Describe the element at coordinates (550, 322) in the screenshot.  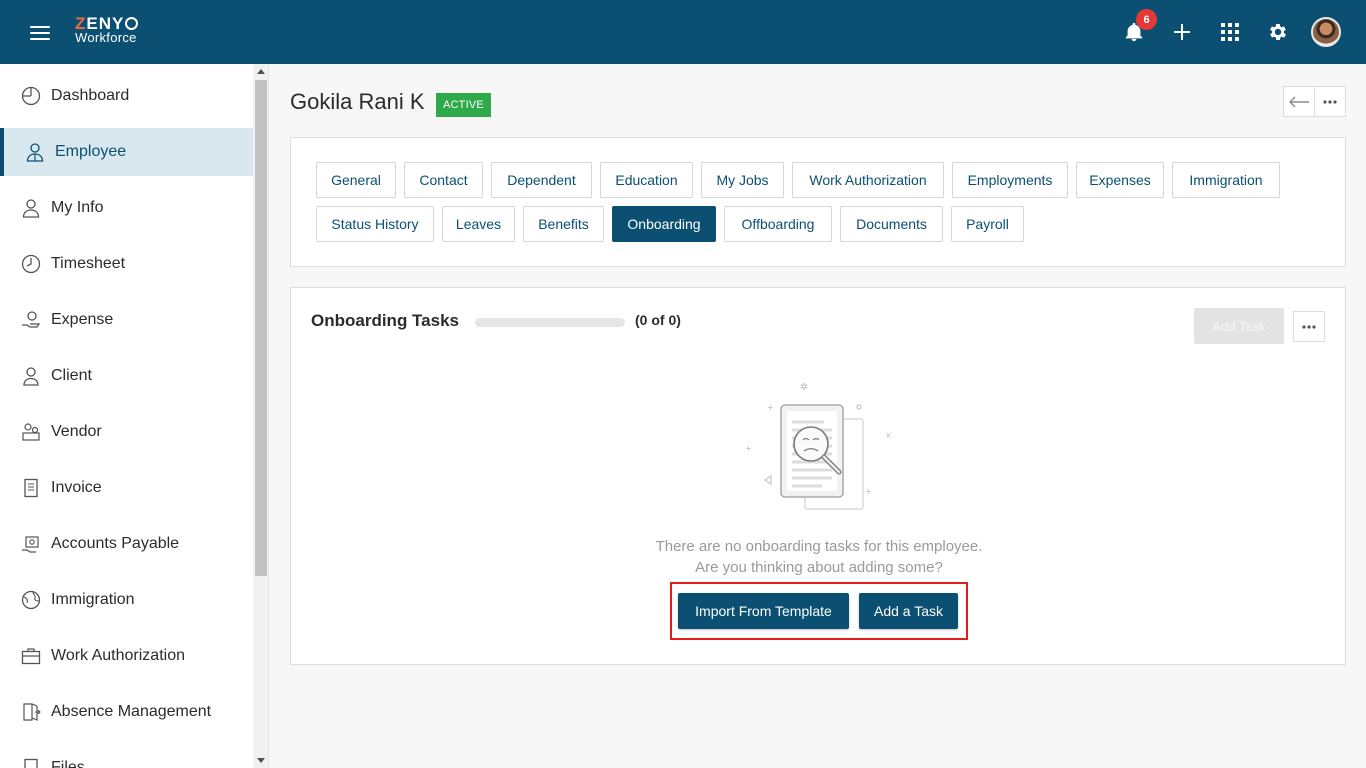
I see `tasks-progress-bar` at that location.